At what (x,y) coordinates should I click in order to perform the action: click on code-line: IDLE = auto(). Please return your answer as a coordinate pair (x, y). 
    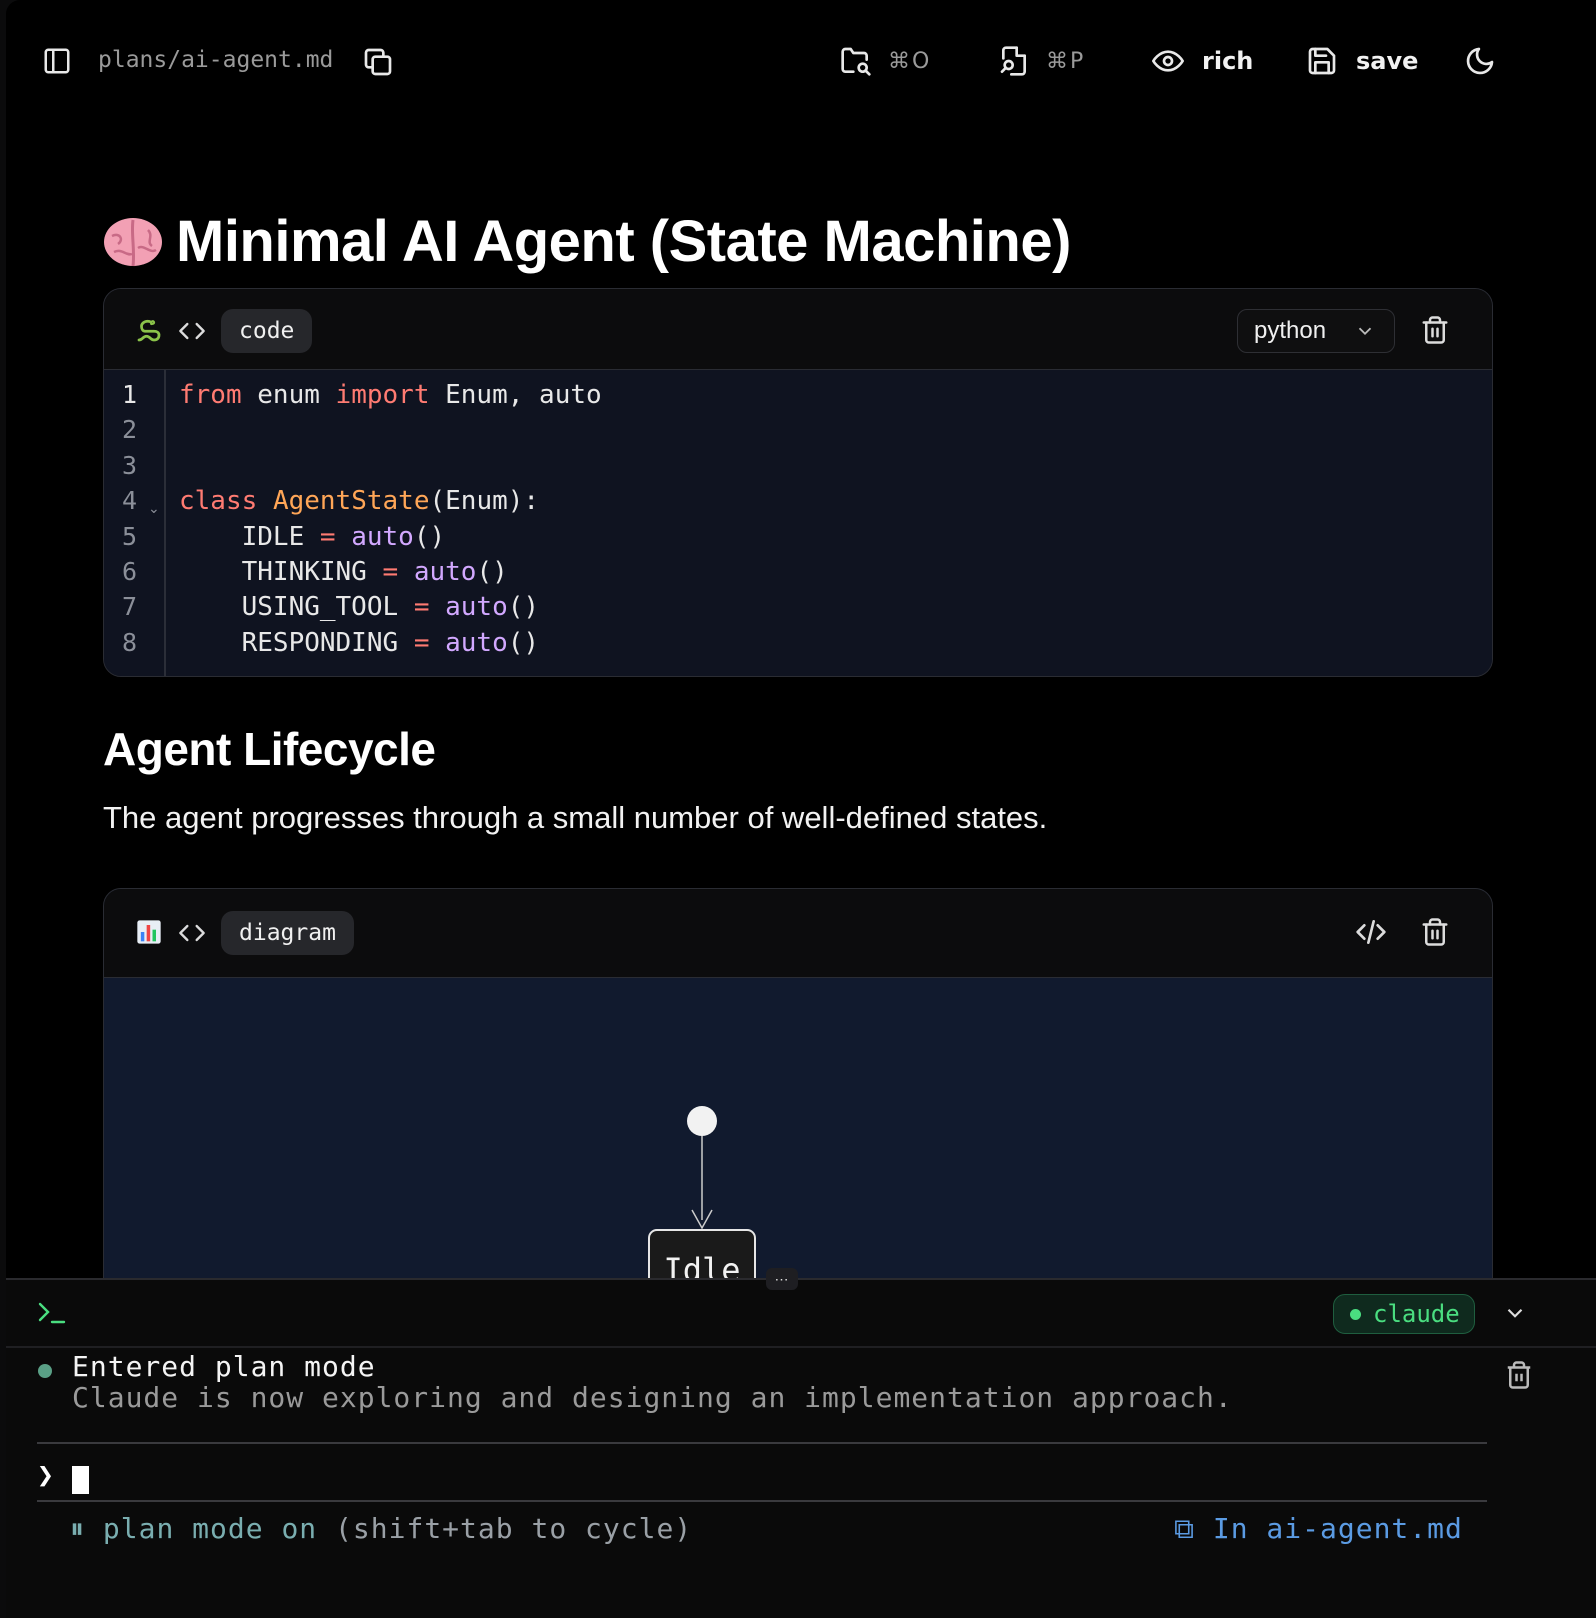
    Looking at the image, I should click on (312, 537).